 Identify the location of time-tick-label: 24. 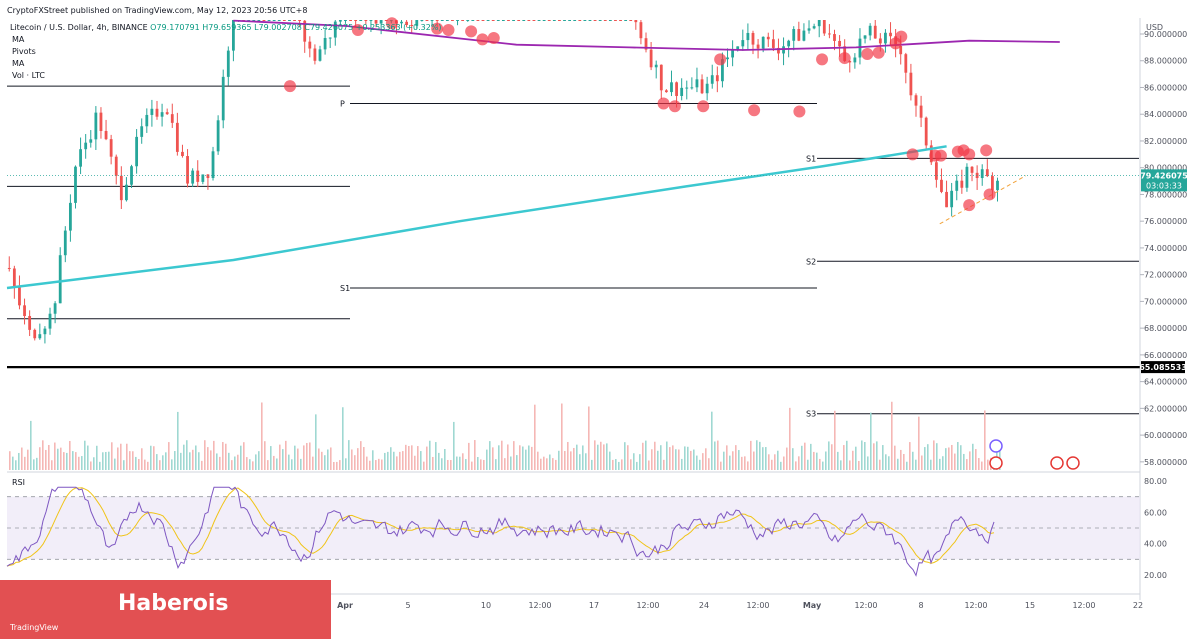
(704, 605).